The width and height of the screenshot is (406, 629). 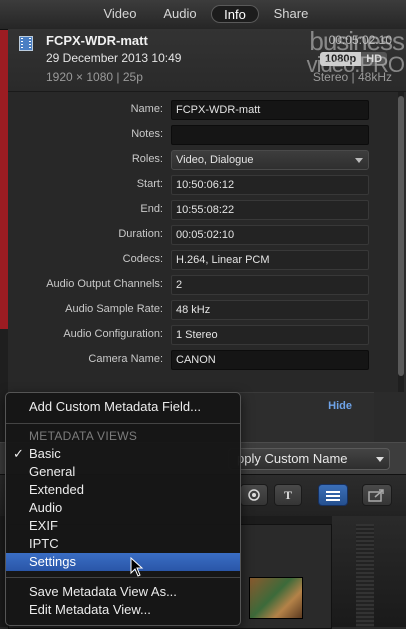 I want to click on tab-share: Share, so click(x=291, y=14).